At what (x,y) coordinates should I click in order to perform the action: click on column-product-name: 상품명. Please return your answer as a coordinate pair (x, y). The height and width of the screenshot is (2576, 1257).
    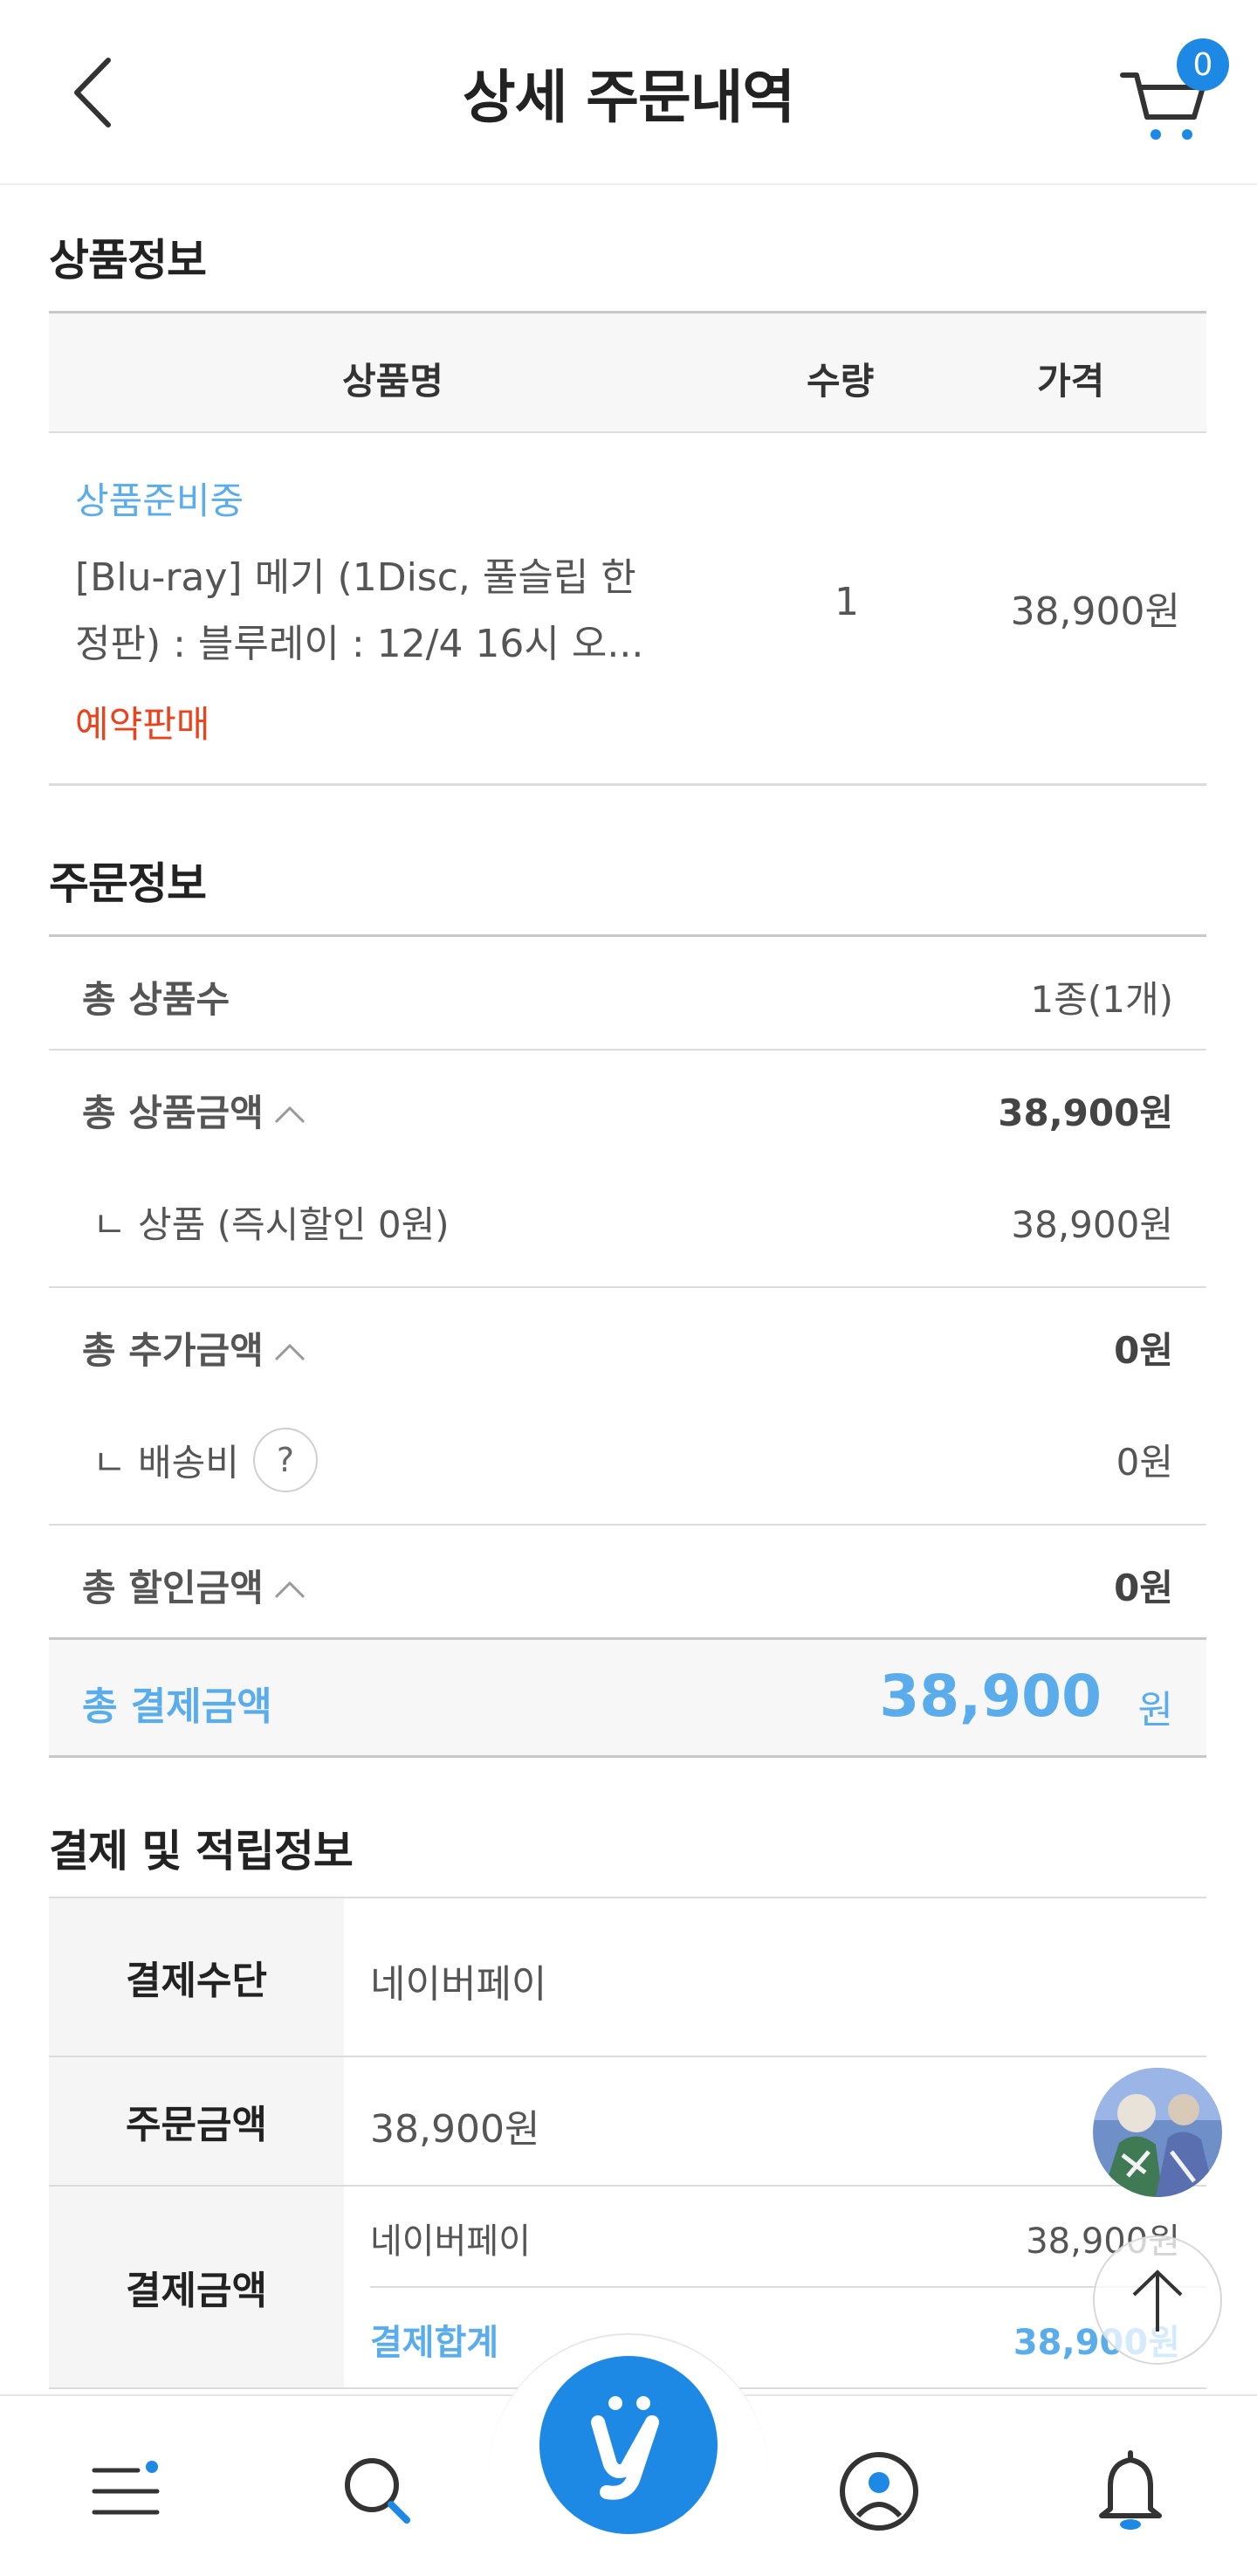
    Looking at the image, I should click on (393, 381).